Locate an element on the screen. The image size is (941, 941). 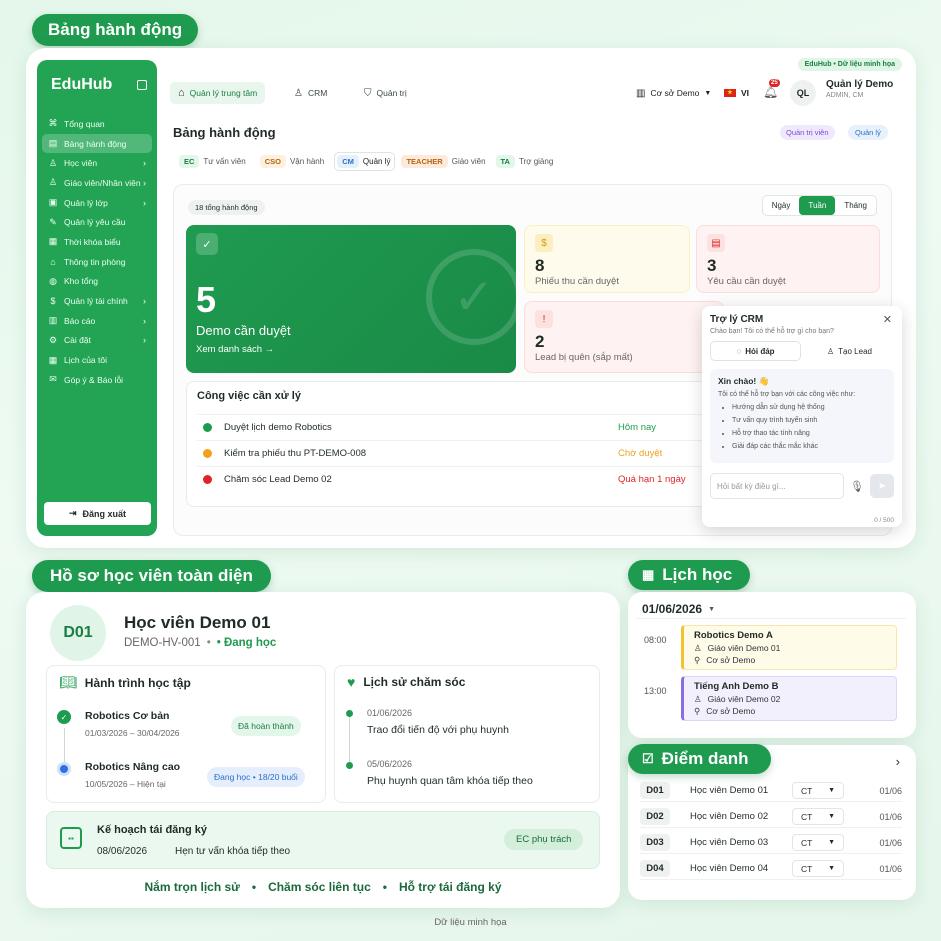
tab-label: Hỏi đáp is located at coordinates (760, 351).